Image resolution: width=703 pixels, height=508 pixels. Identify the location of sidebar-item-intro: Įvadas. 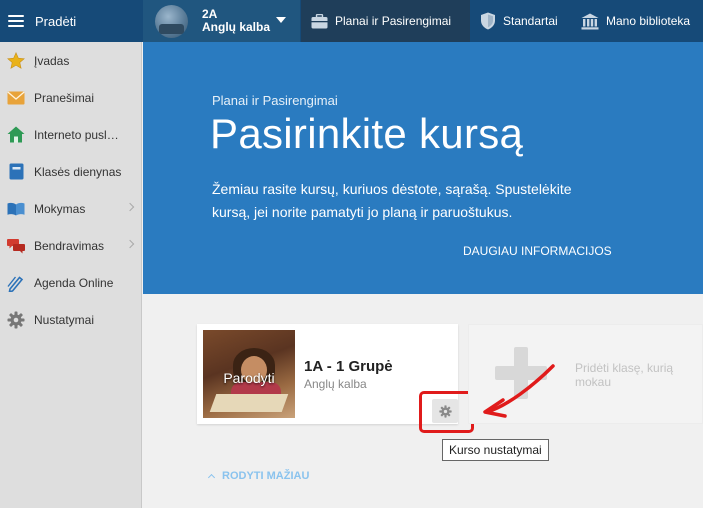
(70, 60).